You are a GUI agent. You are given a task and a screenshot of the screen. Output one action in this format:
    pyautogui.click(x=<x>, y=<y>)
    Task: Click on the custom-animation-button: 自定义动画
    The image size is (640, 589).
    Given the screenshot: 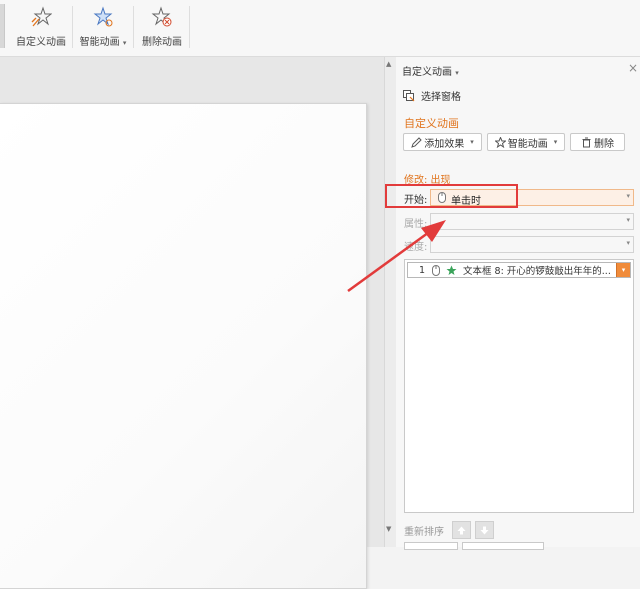 What is the action you would take?
    pyautogui.click(x=41, y=27)
    